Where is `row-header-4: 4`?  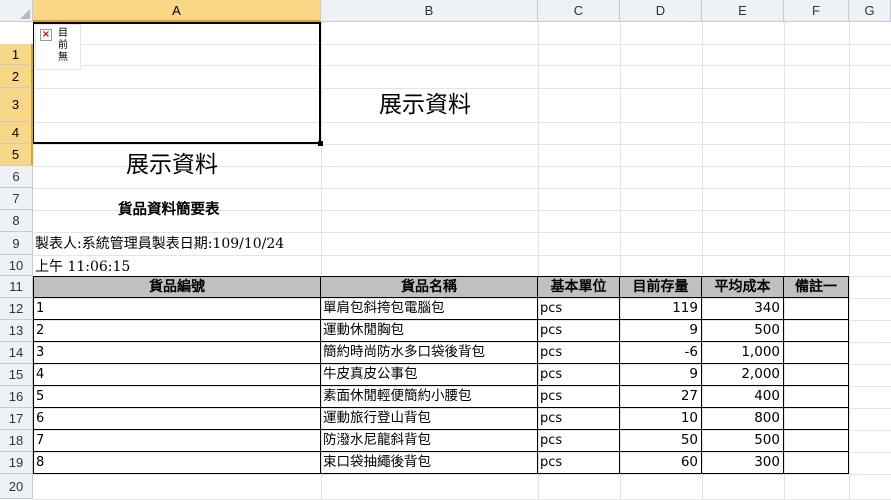
row-header-4: 4 is located at coordinates (16, 133).